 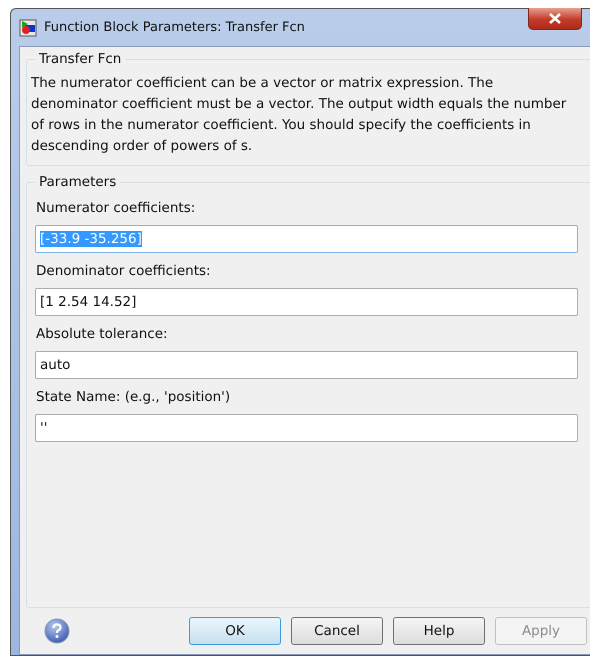 What do you see at coordinates (28, 27) in the screenshot?
I see `block-diagram-icon` at bounding box center [28, 27].